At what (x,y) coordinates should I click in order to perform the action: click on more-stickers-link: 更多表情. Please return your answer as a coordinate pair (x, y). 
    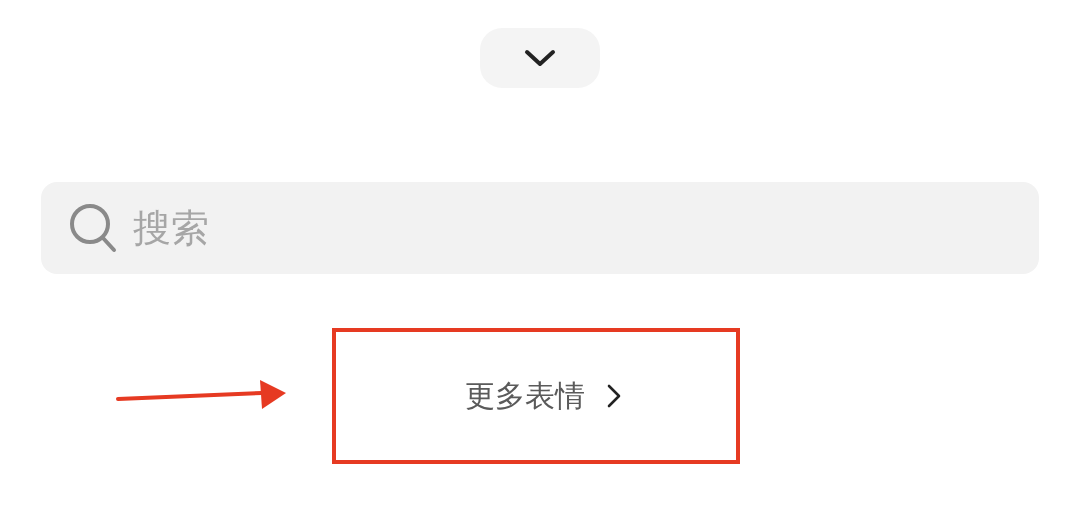
    Looking at the image, I should click on (543, 396).